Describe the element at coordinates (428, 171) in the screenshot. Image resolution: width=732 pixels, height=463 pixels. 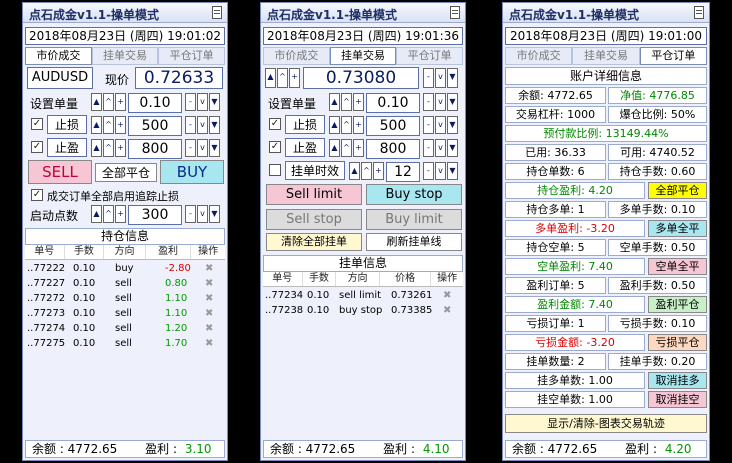
I see `expiry-minus-icon: -` at that location.